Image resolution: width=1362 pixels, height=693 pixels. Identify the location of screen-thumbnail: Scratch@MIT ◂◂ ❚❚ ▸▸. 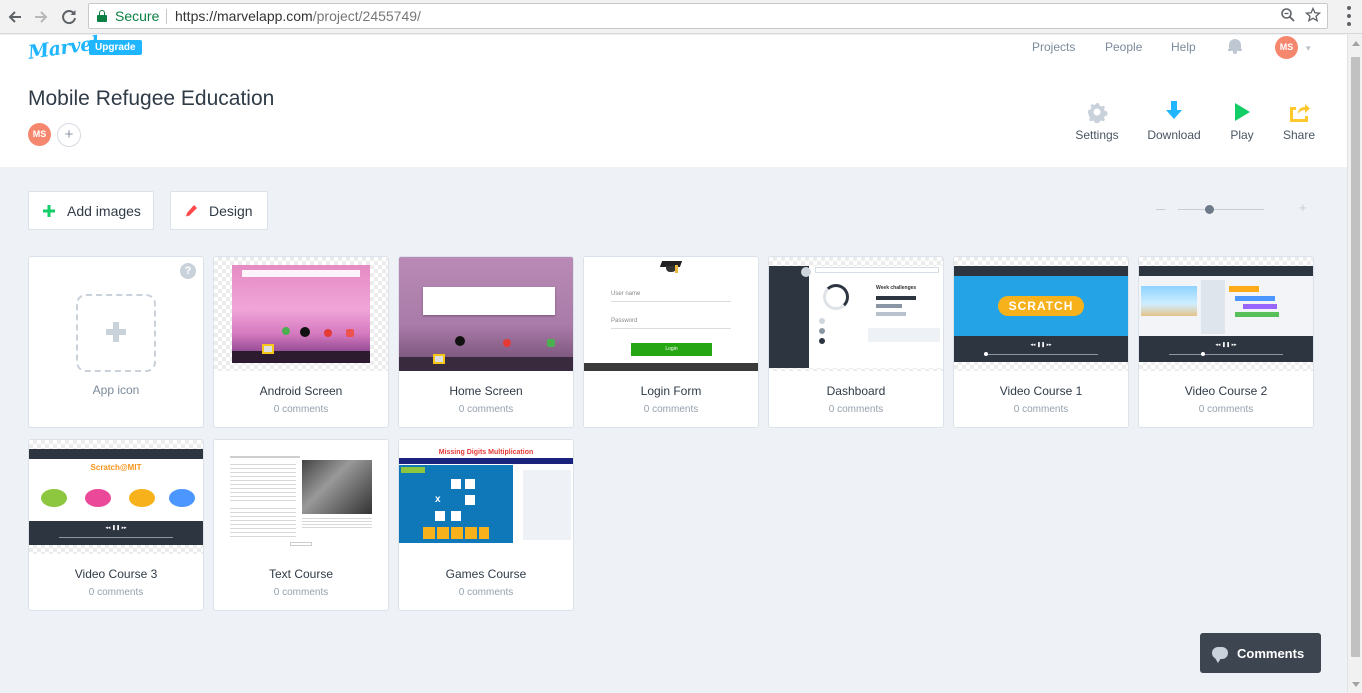
(116, 497).